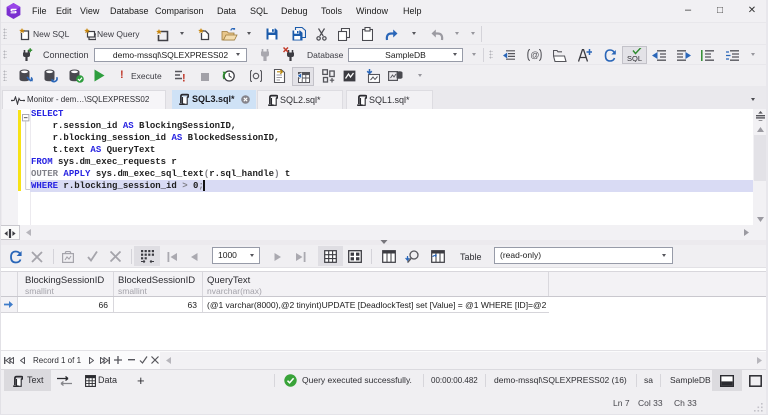  What do you see at coordinates (634, 58) in the screenshot?
I see `svg-text: SQL` at bounding box center [634, 58].